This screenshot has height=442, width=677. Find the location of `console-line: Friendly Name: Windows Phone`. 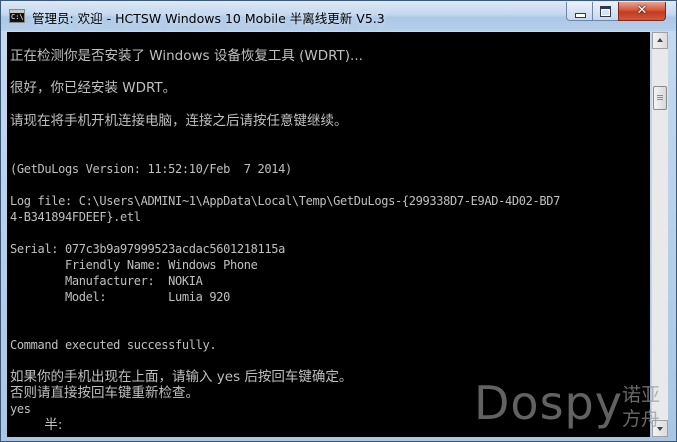

console-line: Friendly Name: Windows Phone is located at coordinates (134, 265).